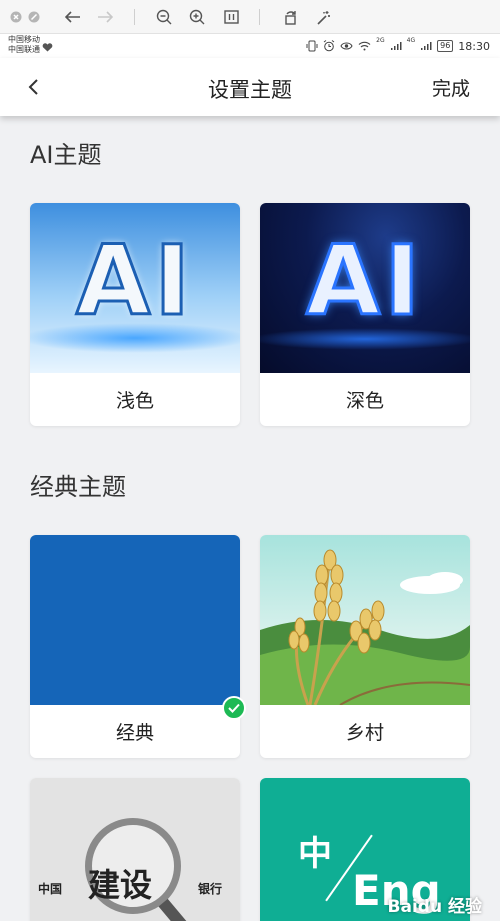  I want to click on classic-theme-preview, so click(135, 620).